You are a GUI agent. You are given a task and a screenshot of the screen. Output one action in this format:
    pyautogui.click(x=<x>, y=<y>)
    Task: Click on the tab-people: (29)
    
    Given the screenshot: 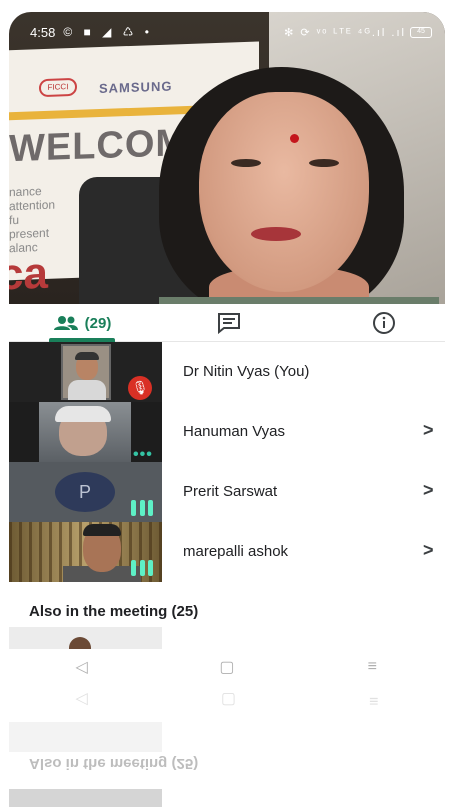 What is the action you would take?
    pyautogui.click(x=82, y=323)
    